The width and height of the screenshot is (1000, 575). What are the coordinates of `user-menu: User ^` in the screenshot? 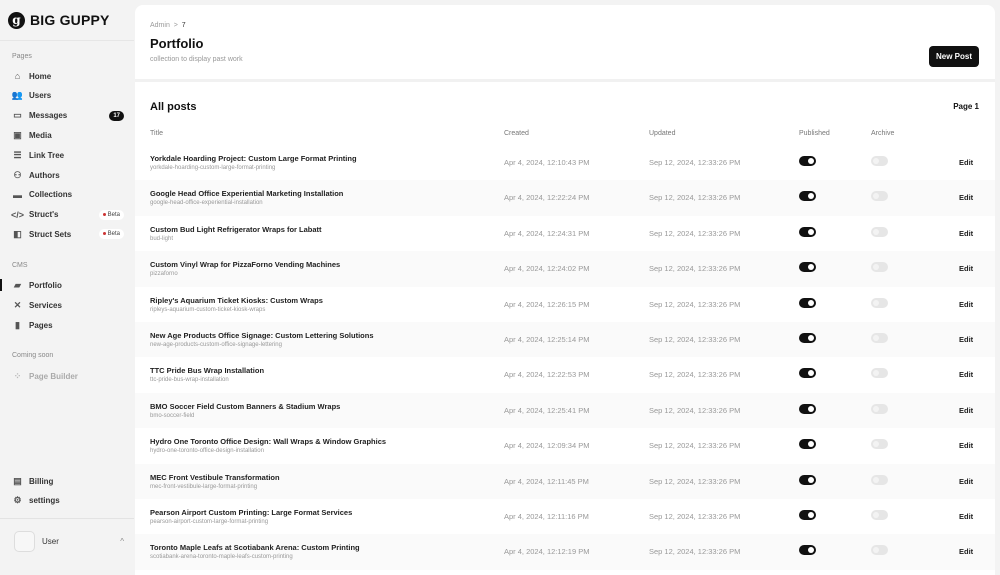 It's located at (69, 541).